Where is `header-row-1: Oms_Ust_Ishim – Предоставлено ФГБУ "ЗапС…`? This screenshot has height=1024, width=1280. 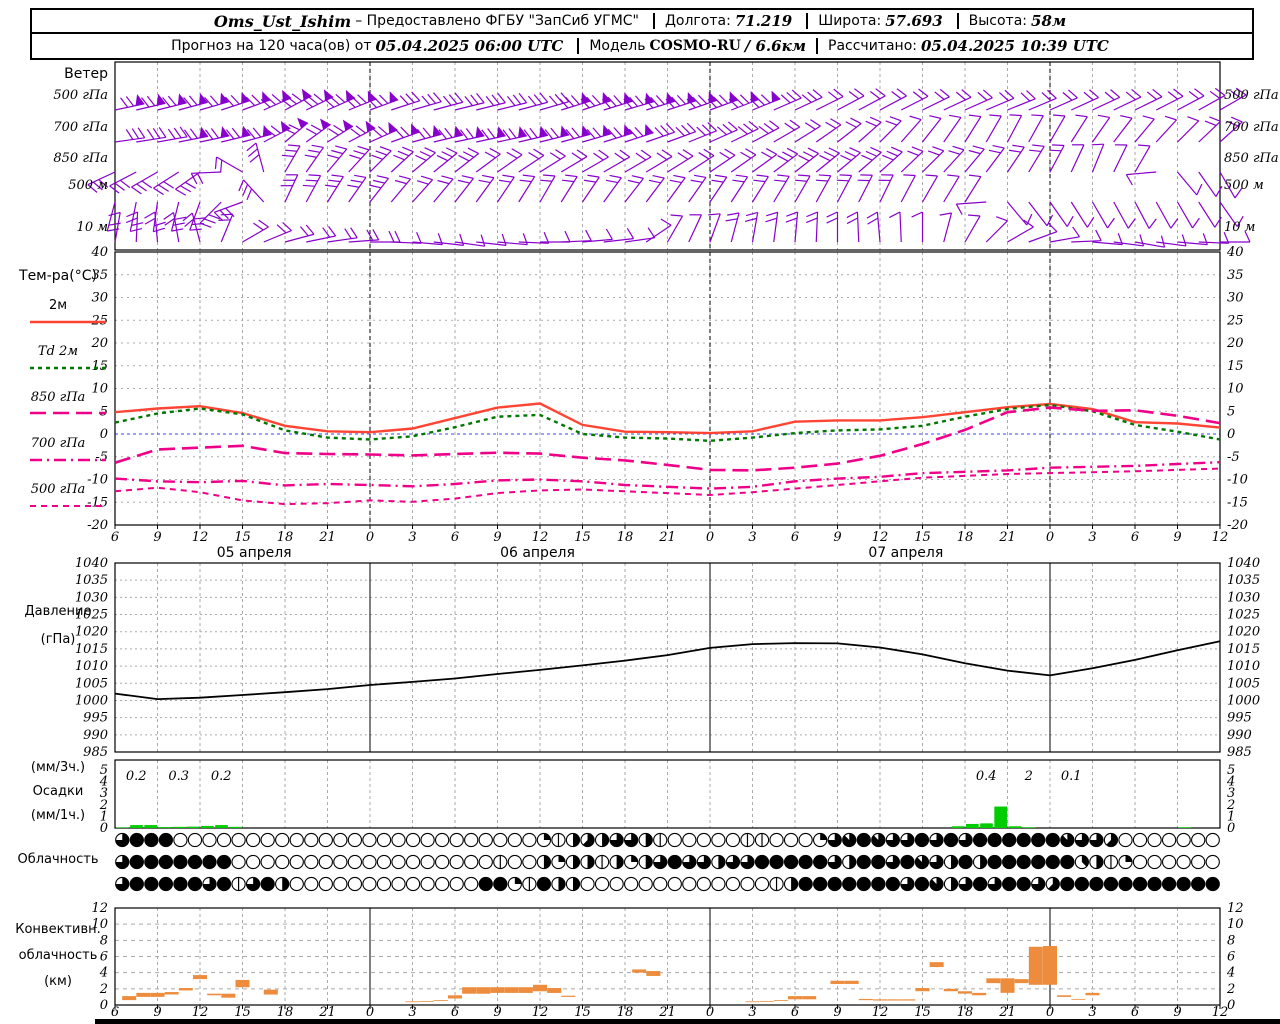 header-row-1: Oms_Ust_Ishim – Предоставлено ФГБУ "ЗапС… is located at coordinates (642, 22).